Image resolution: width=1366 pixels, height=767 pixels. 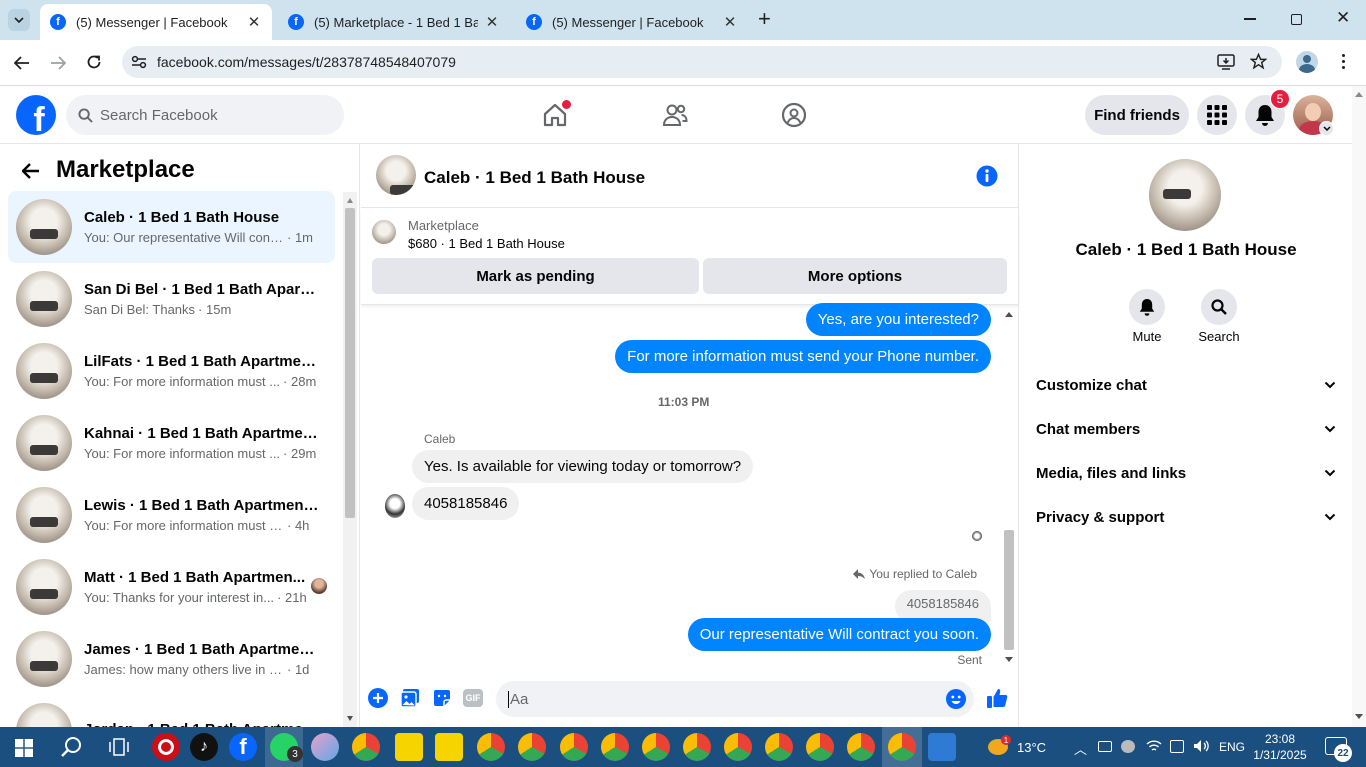 What do you see at coordinates (1186, 429) in the screenshot?
I see `details-section: Chat members` at bounding box center [1186, 429].